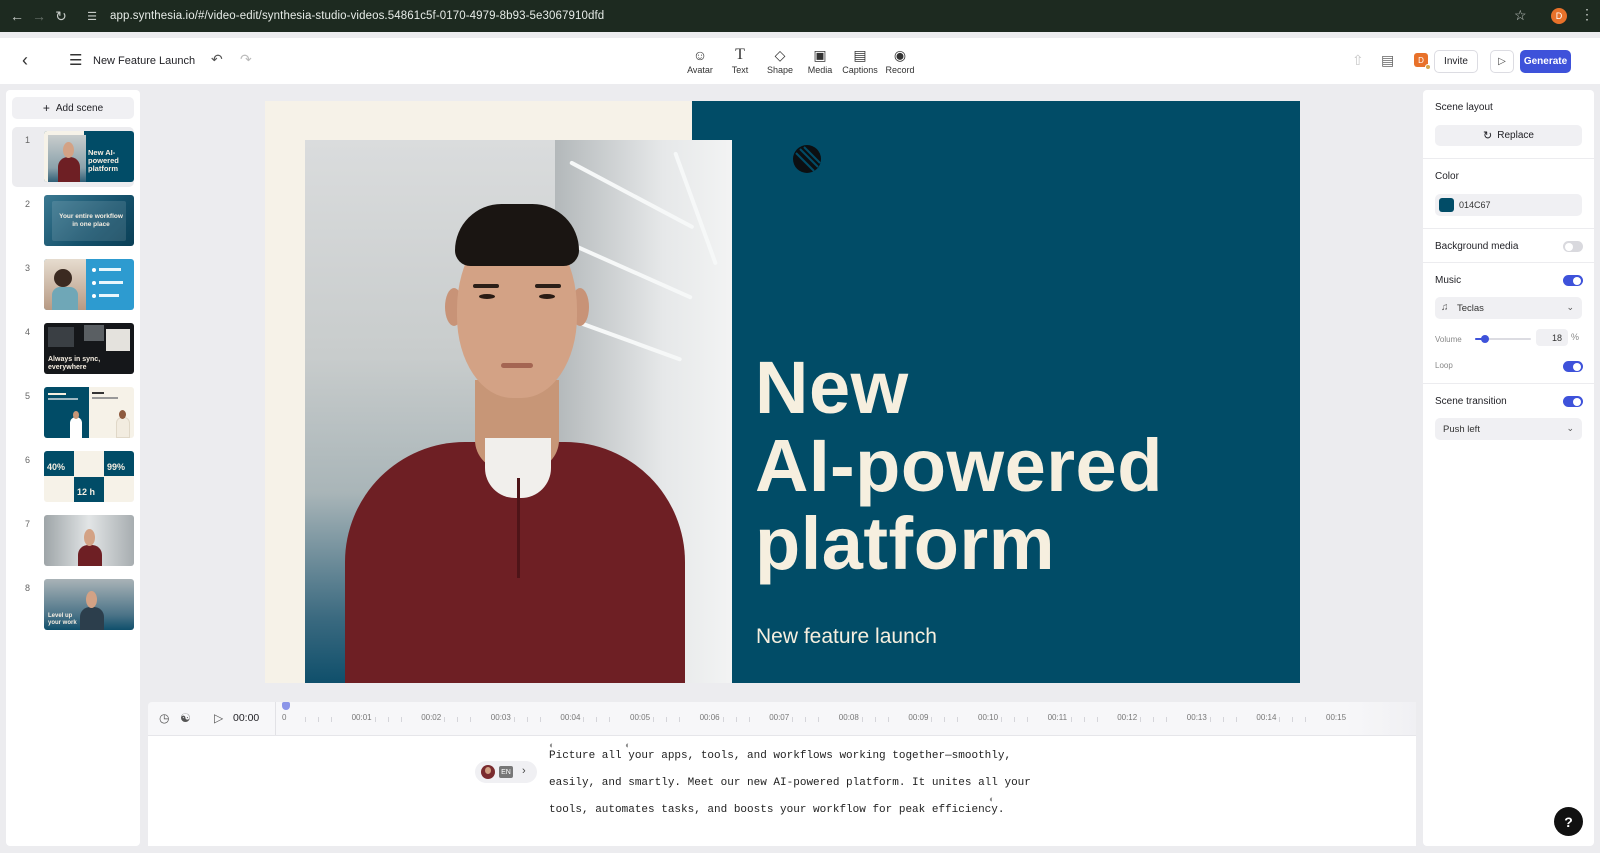 This screenshot has height=853, width=1600. Describe the element at coordinates (1485, 339) in the screenshot. I see `volume-handle` at that location.